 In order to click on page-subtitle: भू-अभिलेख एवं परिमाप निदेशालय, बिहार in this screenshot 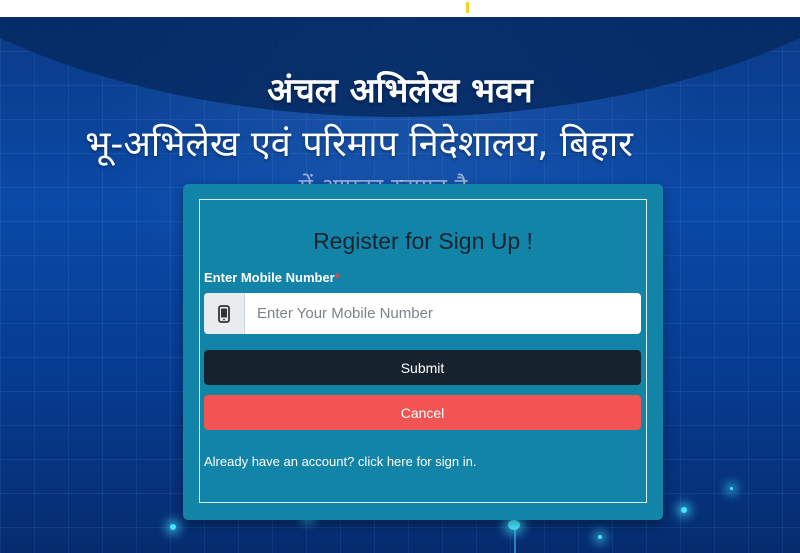, I will do `click(359, 144)`.